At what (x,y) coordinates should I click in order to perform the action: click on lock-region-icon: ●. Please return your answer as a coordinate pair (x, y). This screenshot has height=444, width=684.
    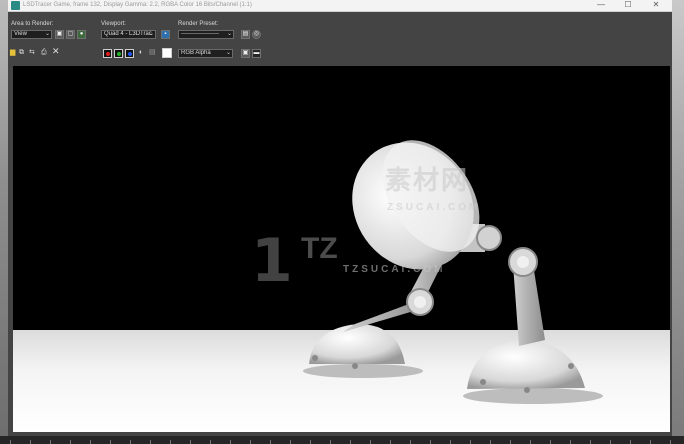
    Looking at the image, I should click on (81, 34).